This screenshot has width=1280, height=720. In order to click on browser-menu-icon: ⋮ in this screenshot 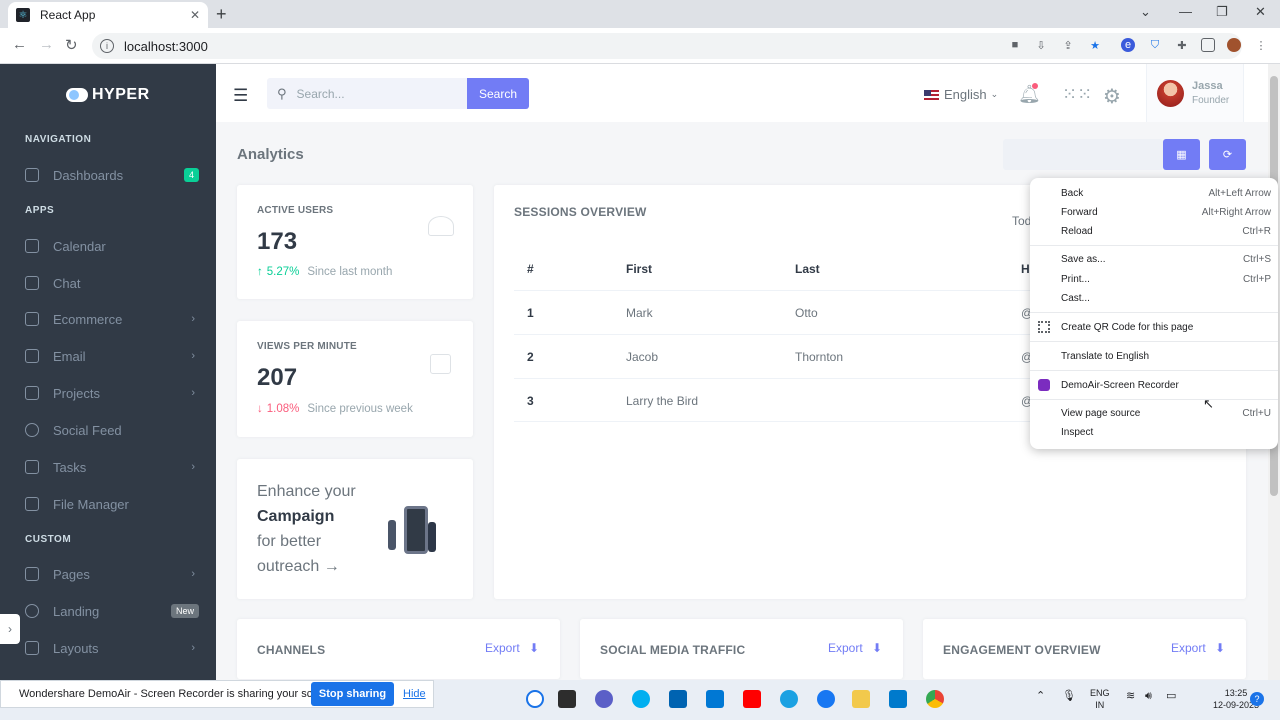, I will do `click(1261, 45)`.